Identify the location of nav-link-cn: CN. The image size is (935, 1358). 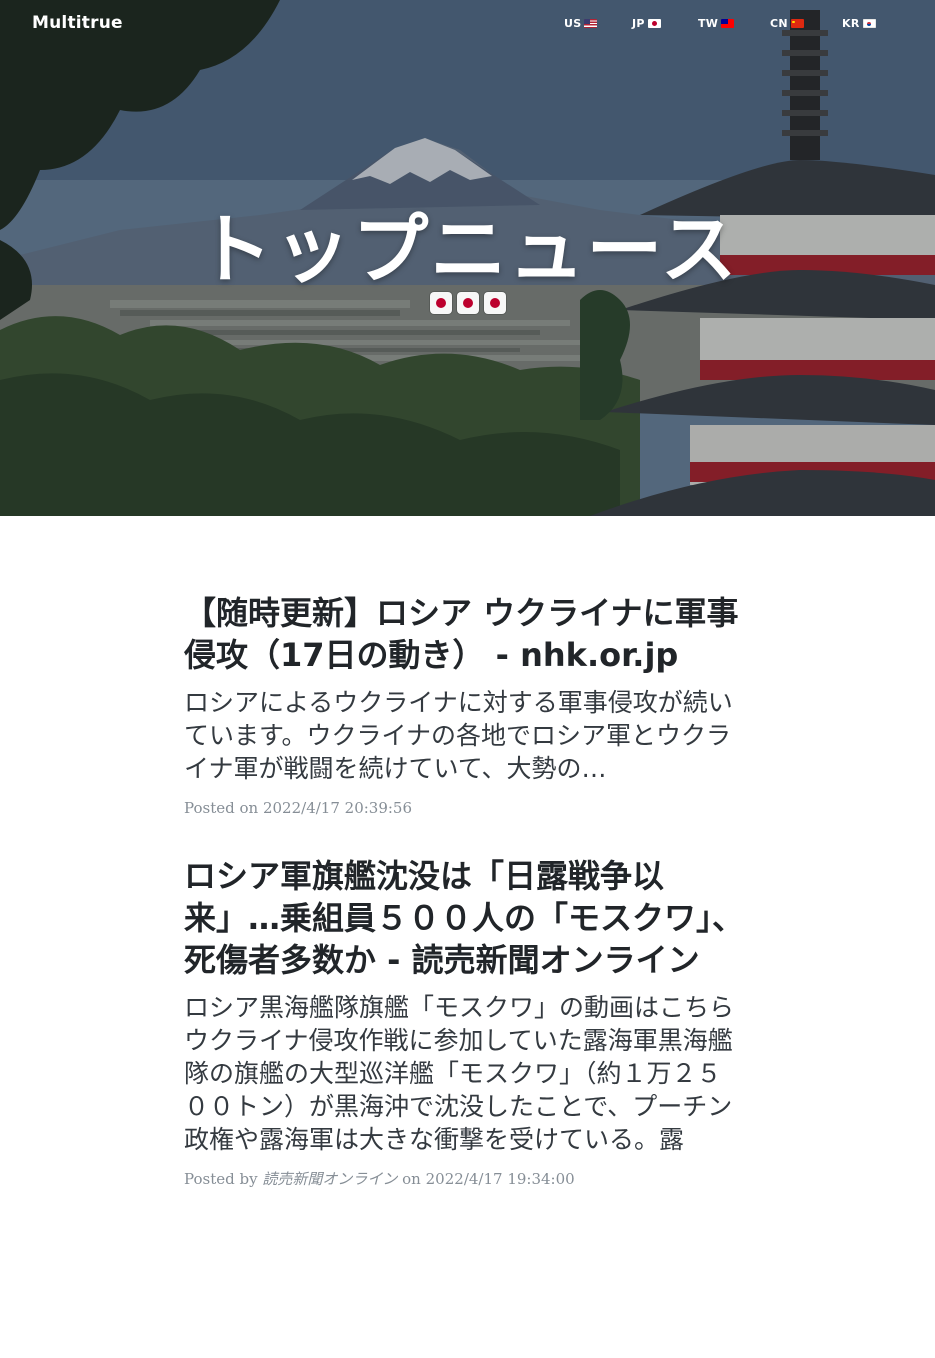
(787, 23).